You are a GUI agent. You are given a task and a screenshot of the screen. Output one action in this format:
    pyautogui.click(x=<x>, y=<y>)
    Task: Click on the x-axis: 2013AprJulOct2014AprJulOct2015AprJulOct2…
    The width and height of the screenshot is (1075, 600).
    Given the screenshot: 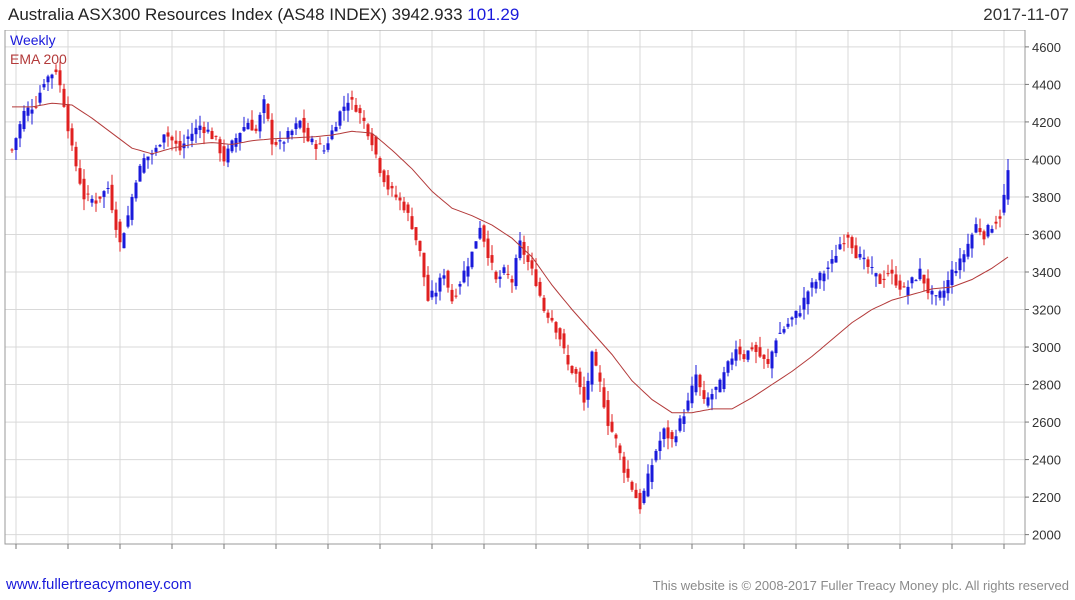 What is the action you would take?
    pyautogui.click(x=510, y=546)
    